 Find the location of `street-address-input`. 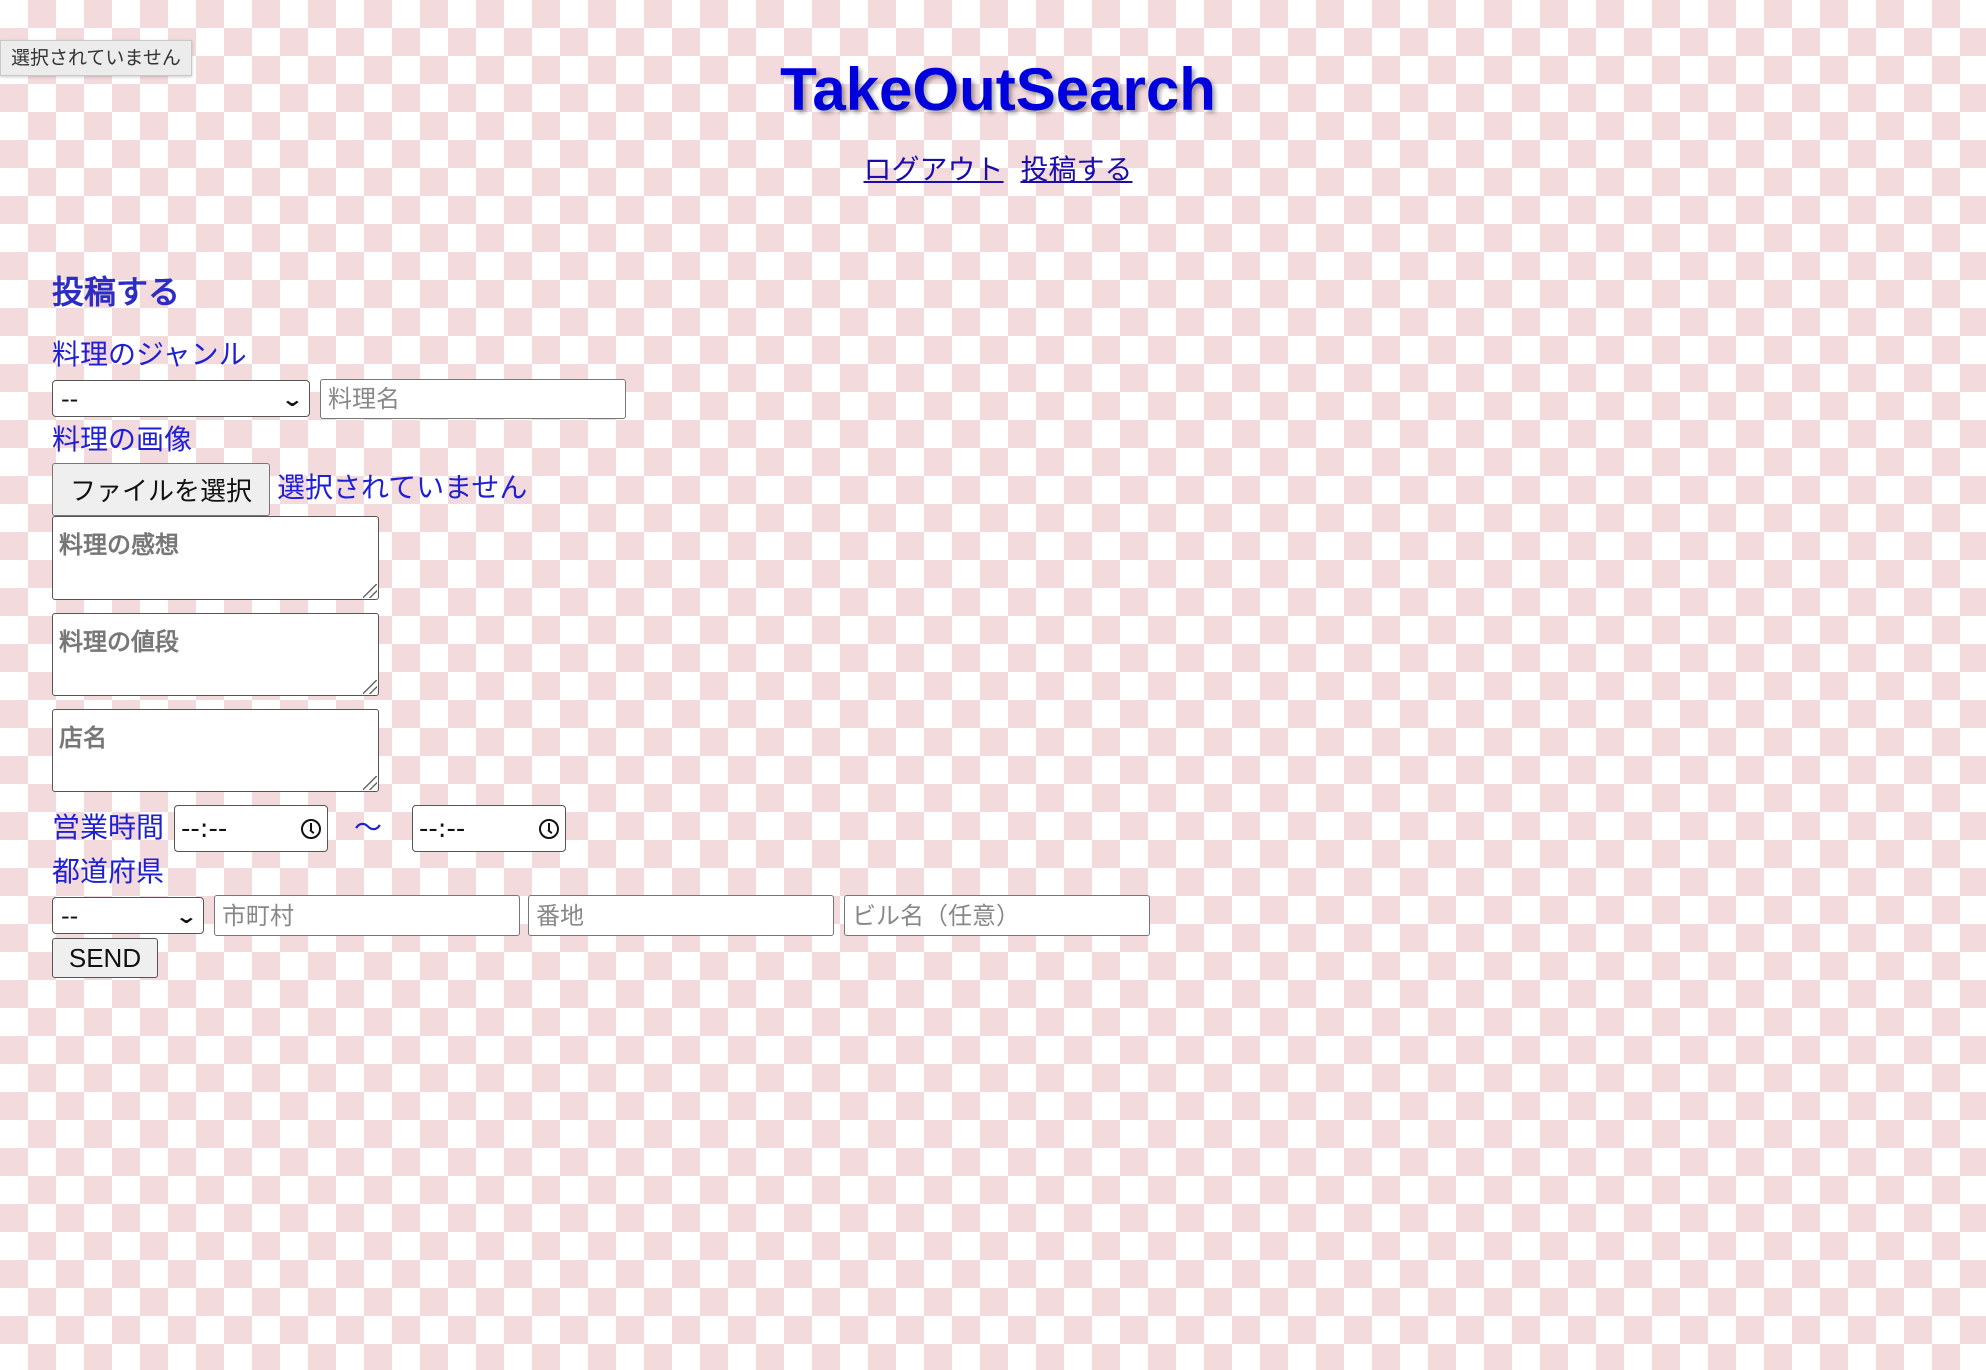

street-address-input is located at coordinates (681, 915).